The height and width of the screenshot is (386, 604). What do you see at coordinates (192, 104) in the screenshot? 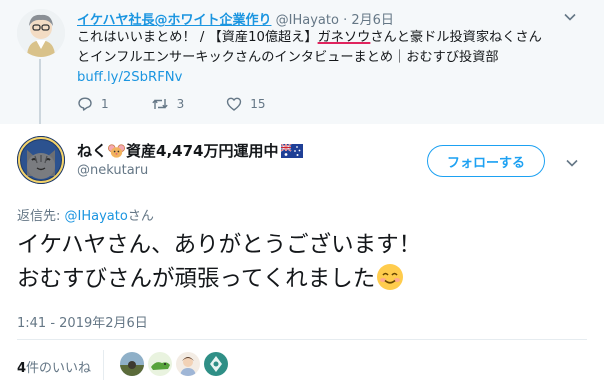
I see `parent-tweet-actions: 1 3 15` at bounding box center [192, 104].